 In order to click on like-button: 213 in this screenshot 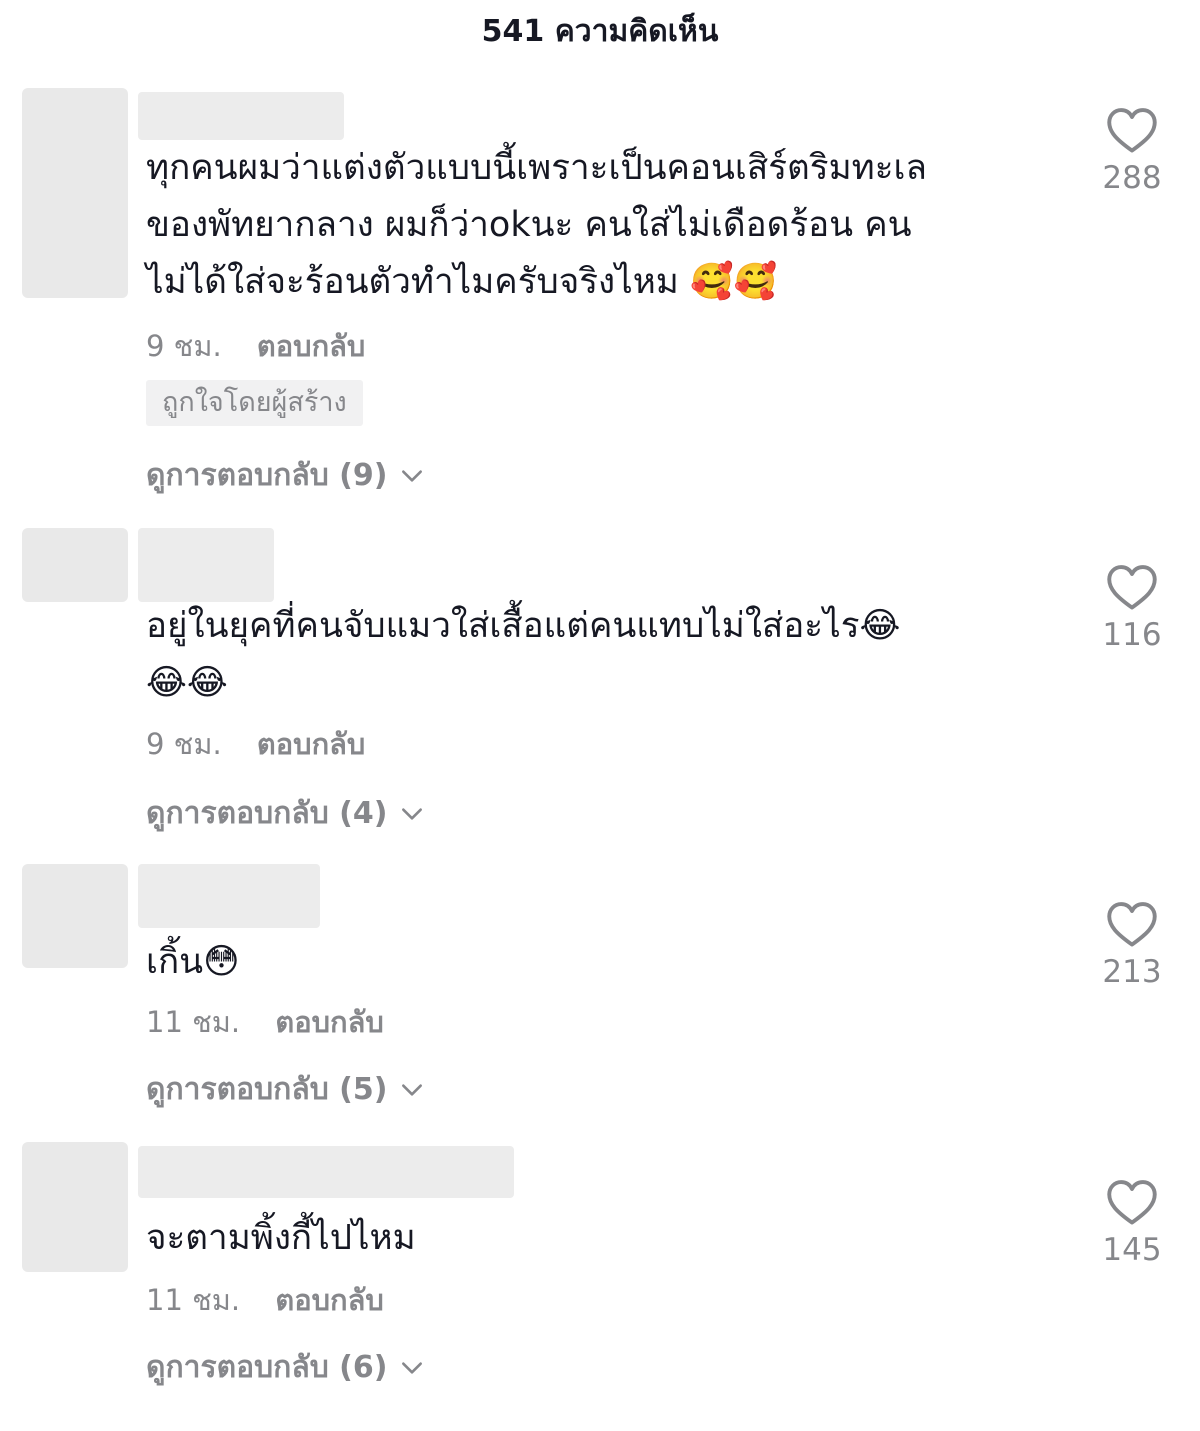, I will do `click(1132, 946)`.